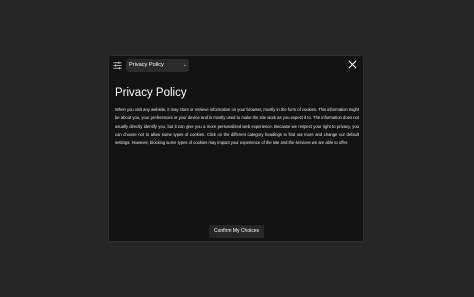 Image resolution: width=474 pixels, height=297 pixels. I want to click on modal-header: Privacy Policy ⌄, so click(236, 66).